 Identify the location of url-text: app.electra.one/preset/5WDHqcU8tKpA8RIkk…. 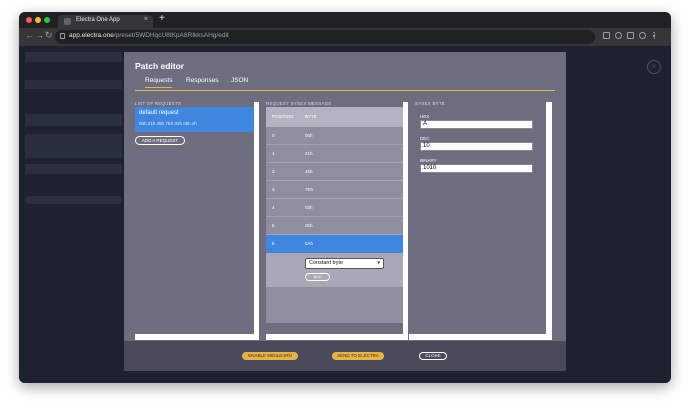
(149, 35).